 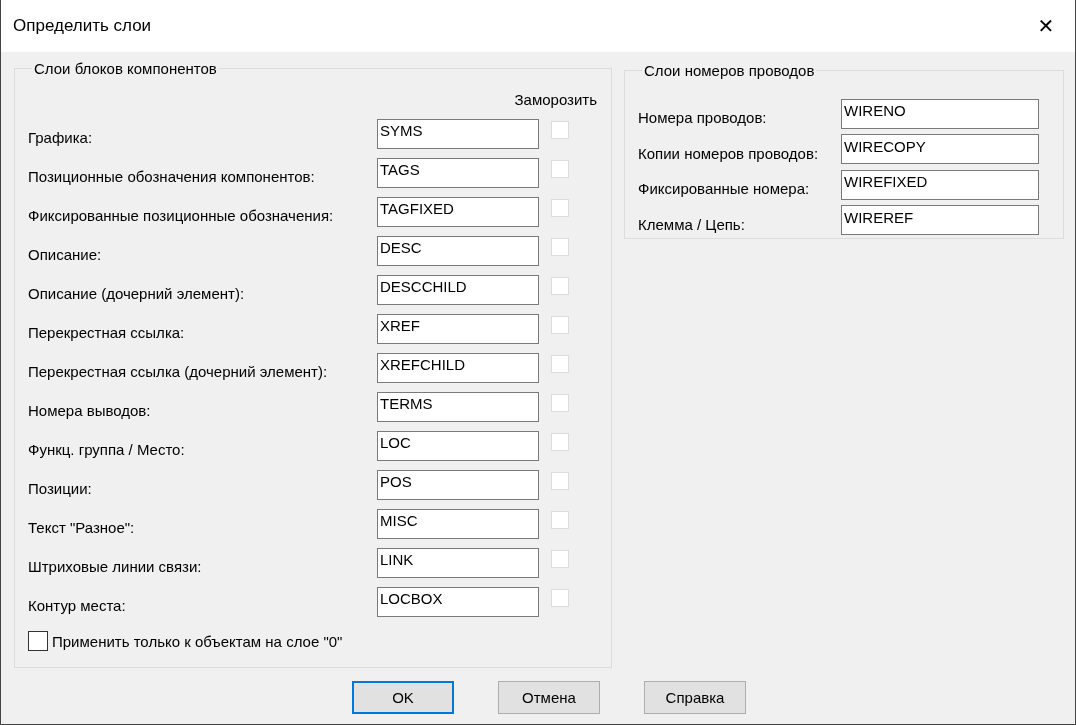 What do you see at coordinates (729, 152) in the screenshot?
I see `field-label: Копии номеров проводов:` at bounding box center [729, 152].